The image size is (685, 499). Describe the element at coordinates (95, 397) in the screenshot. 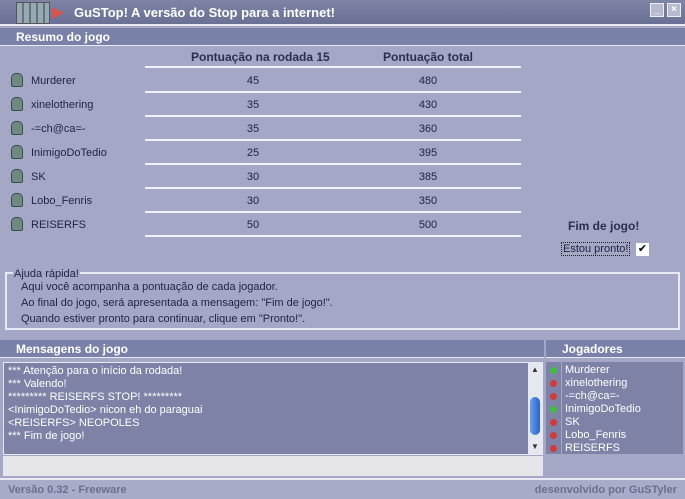

I see `message-line: ********* REISERFS STOP! *********` at that location.